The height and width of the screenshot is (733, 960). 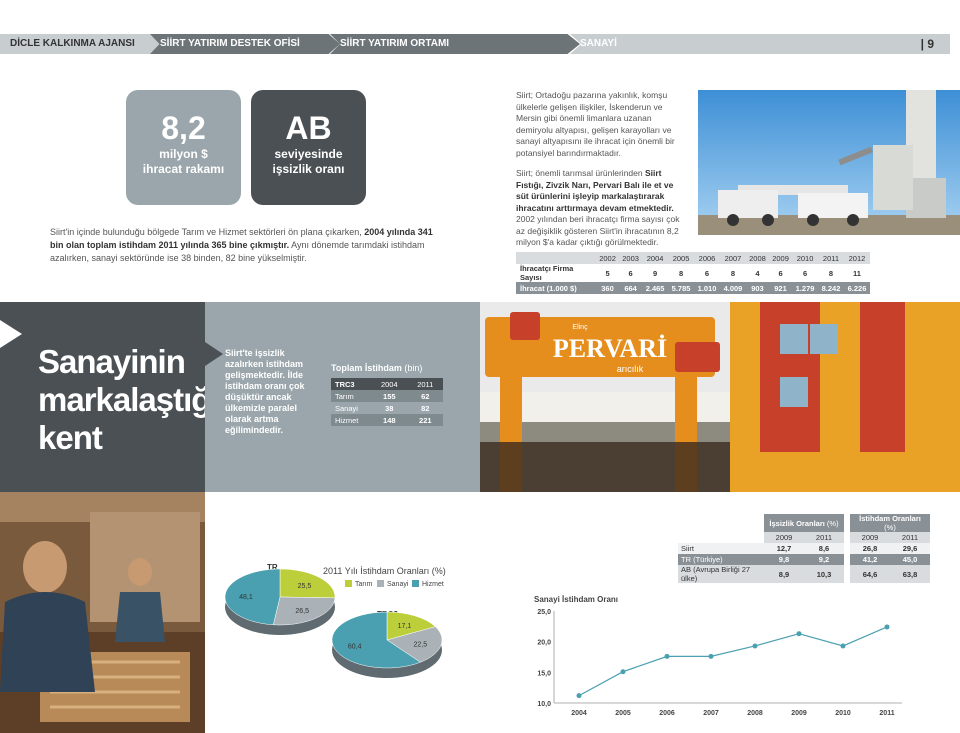 What do you see at coordinates (910, 574) in the screenshot?
I see `cell: 63,8` at bounding box center [910, 574].